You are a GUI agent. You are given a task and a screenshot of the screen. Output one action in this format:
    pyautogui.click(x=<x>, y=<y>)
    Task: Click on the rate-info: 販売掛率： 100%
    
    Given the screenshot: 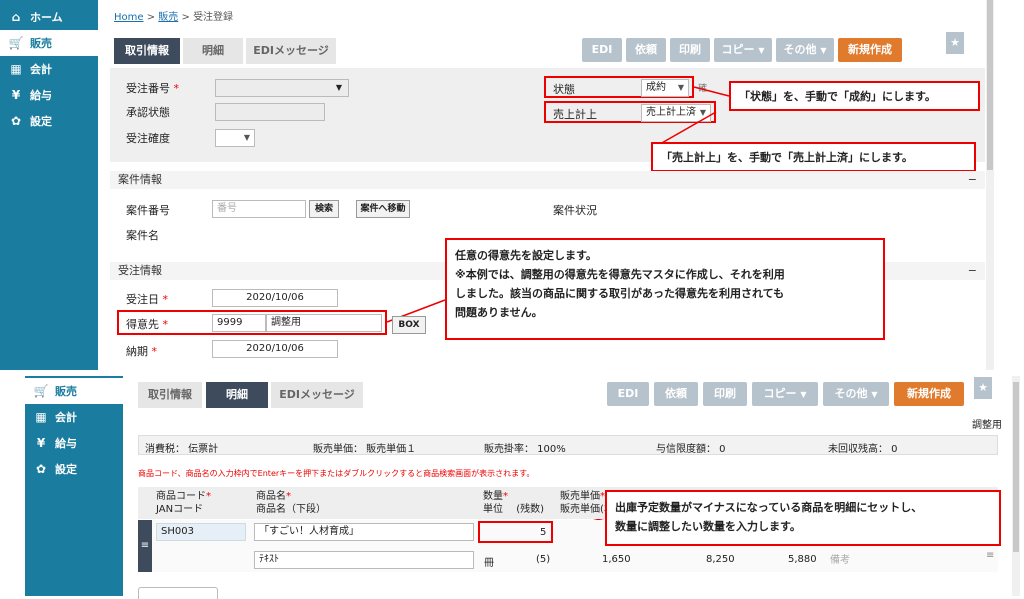 What is the action you would take?
    pyautogui.click(x=525, y=449)
    